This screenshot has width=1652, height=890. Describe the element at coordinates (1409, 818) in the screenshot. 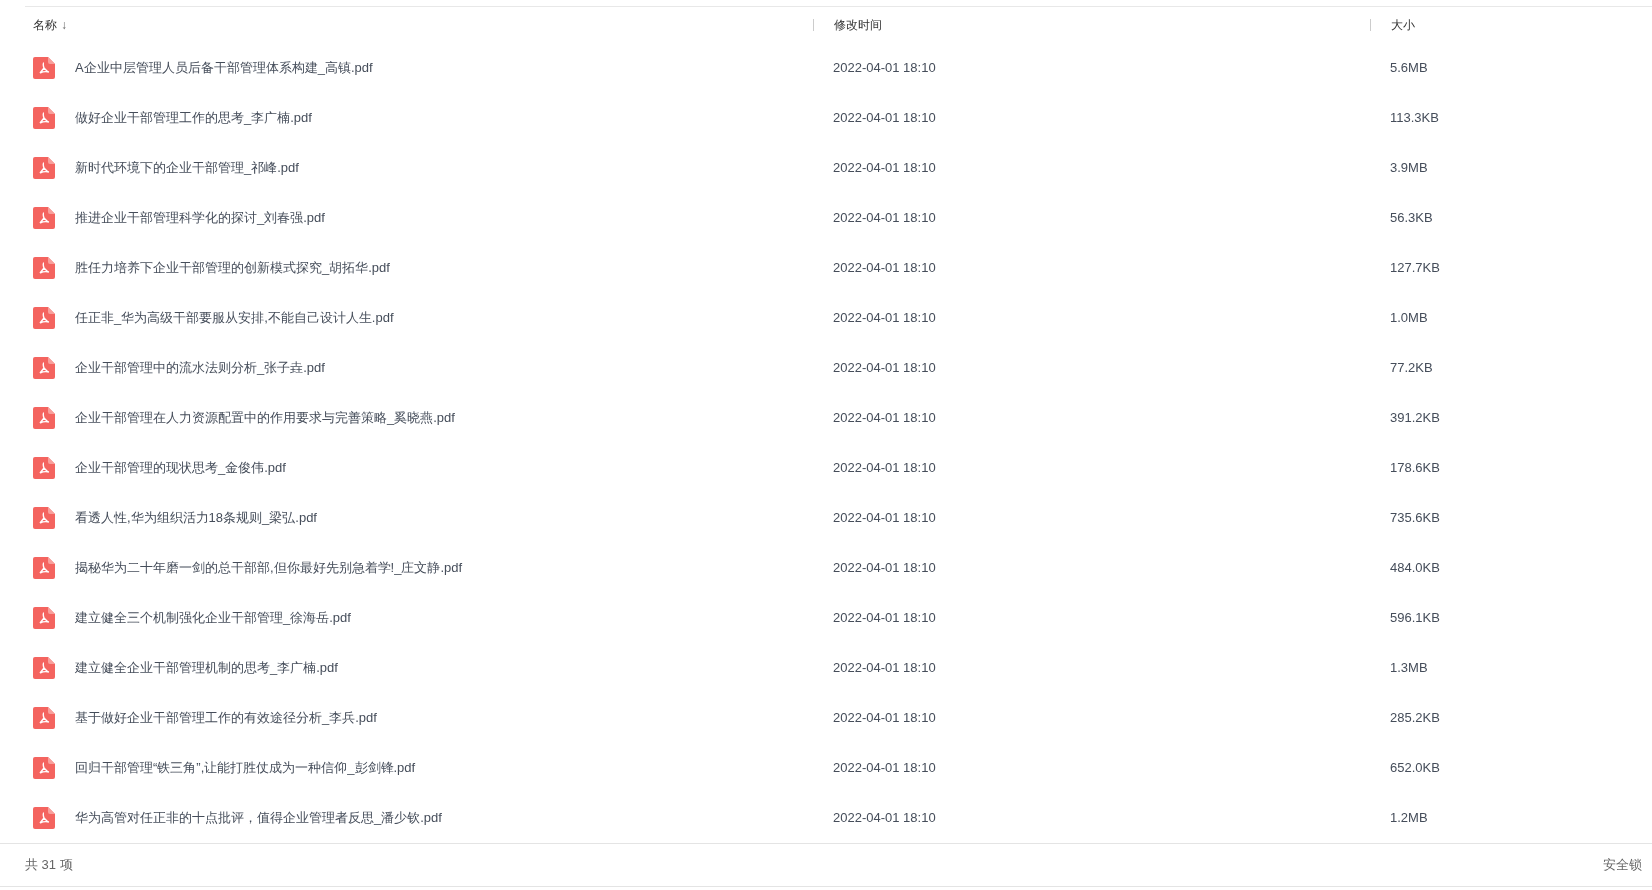

I see `file-size: 1.2MB` at that location.